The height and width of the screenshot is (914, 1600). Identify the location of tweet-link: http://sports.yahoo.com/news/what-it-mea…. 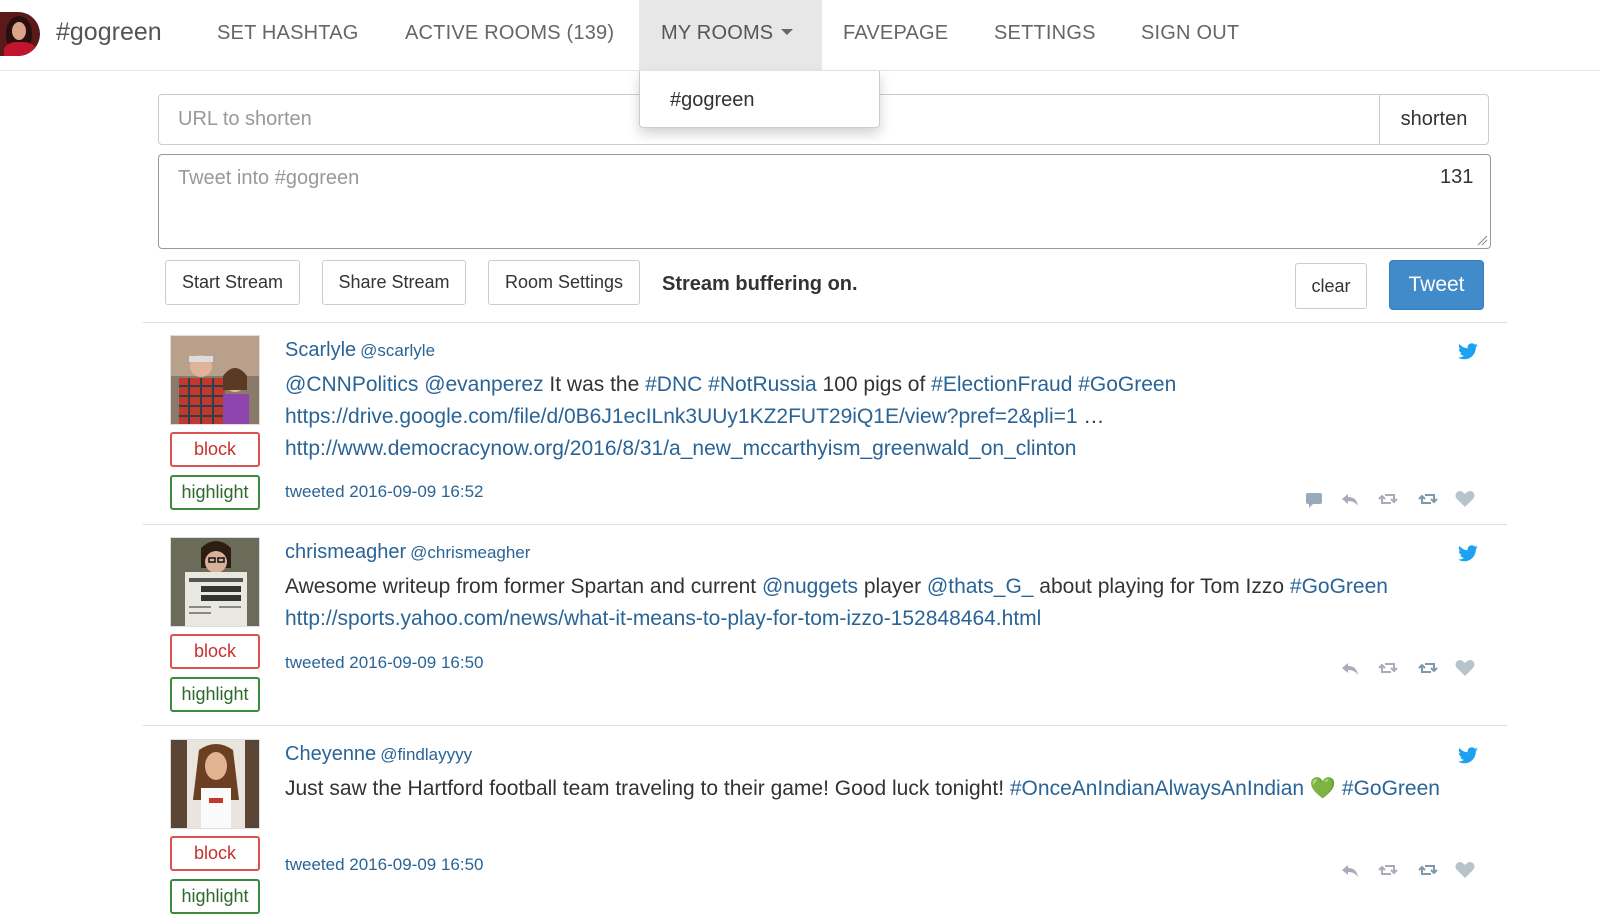
(663, 618).